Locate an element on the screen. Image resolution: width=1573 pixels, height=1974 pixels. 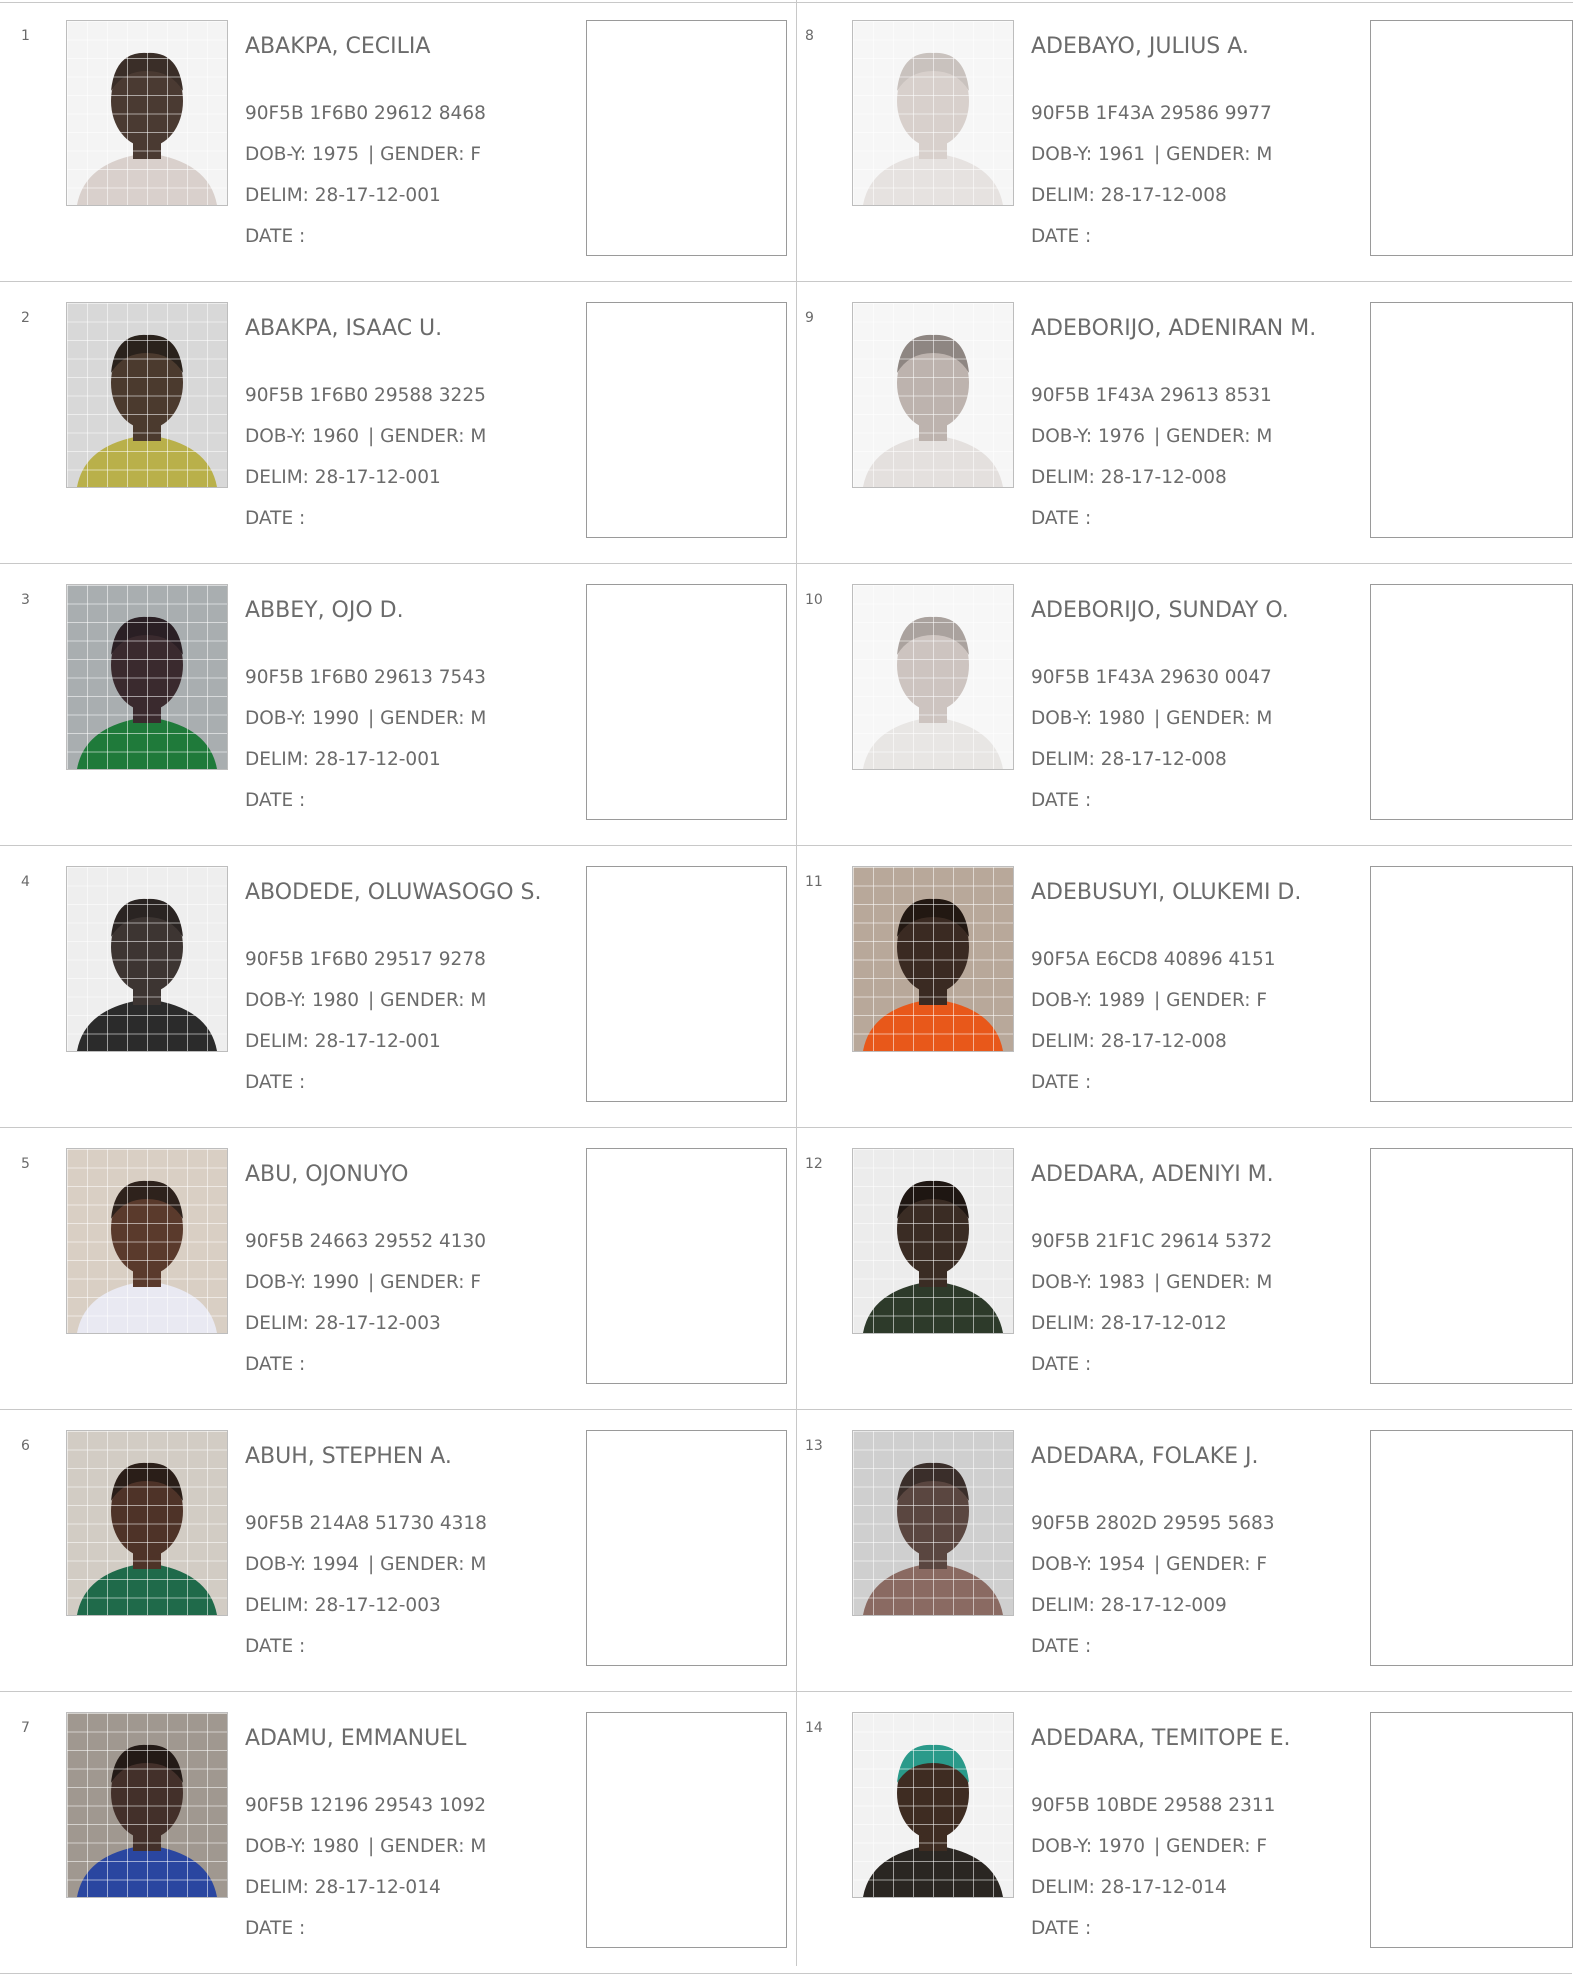
voter-vin: 90F5B 1F43A 29630 0047 is located at coordinates (1151, 677).